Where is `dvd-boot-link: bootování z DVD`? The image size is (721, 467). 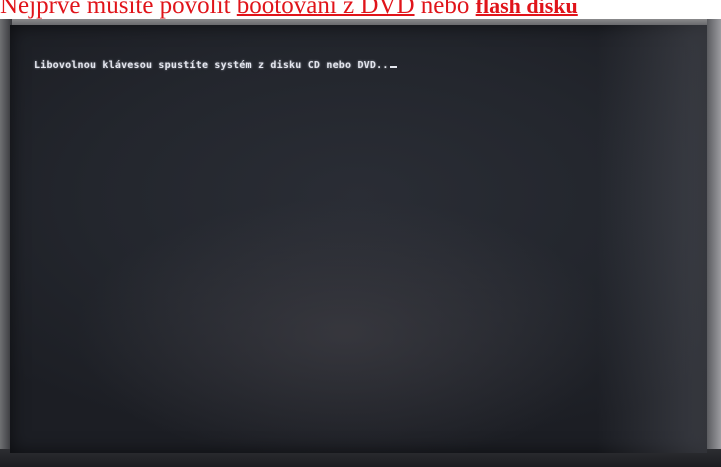 dvd-boot-link: bootování z DVD is located at coordinates (326, 9).